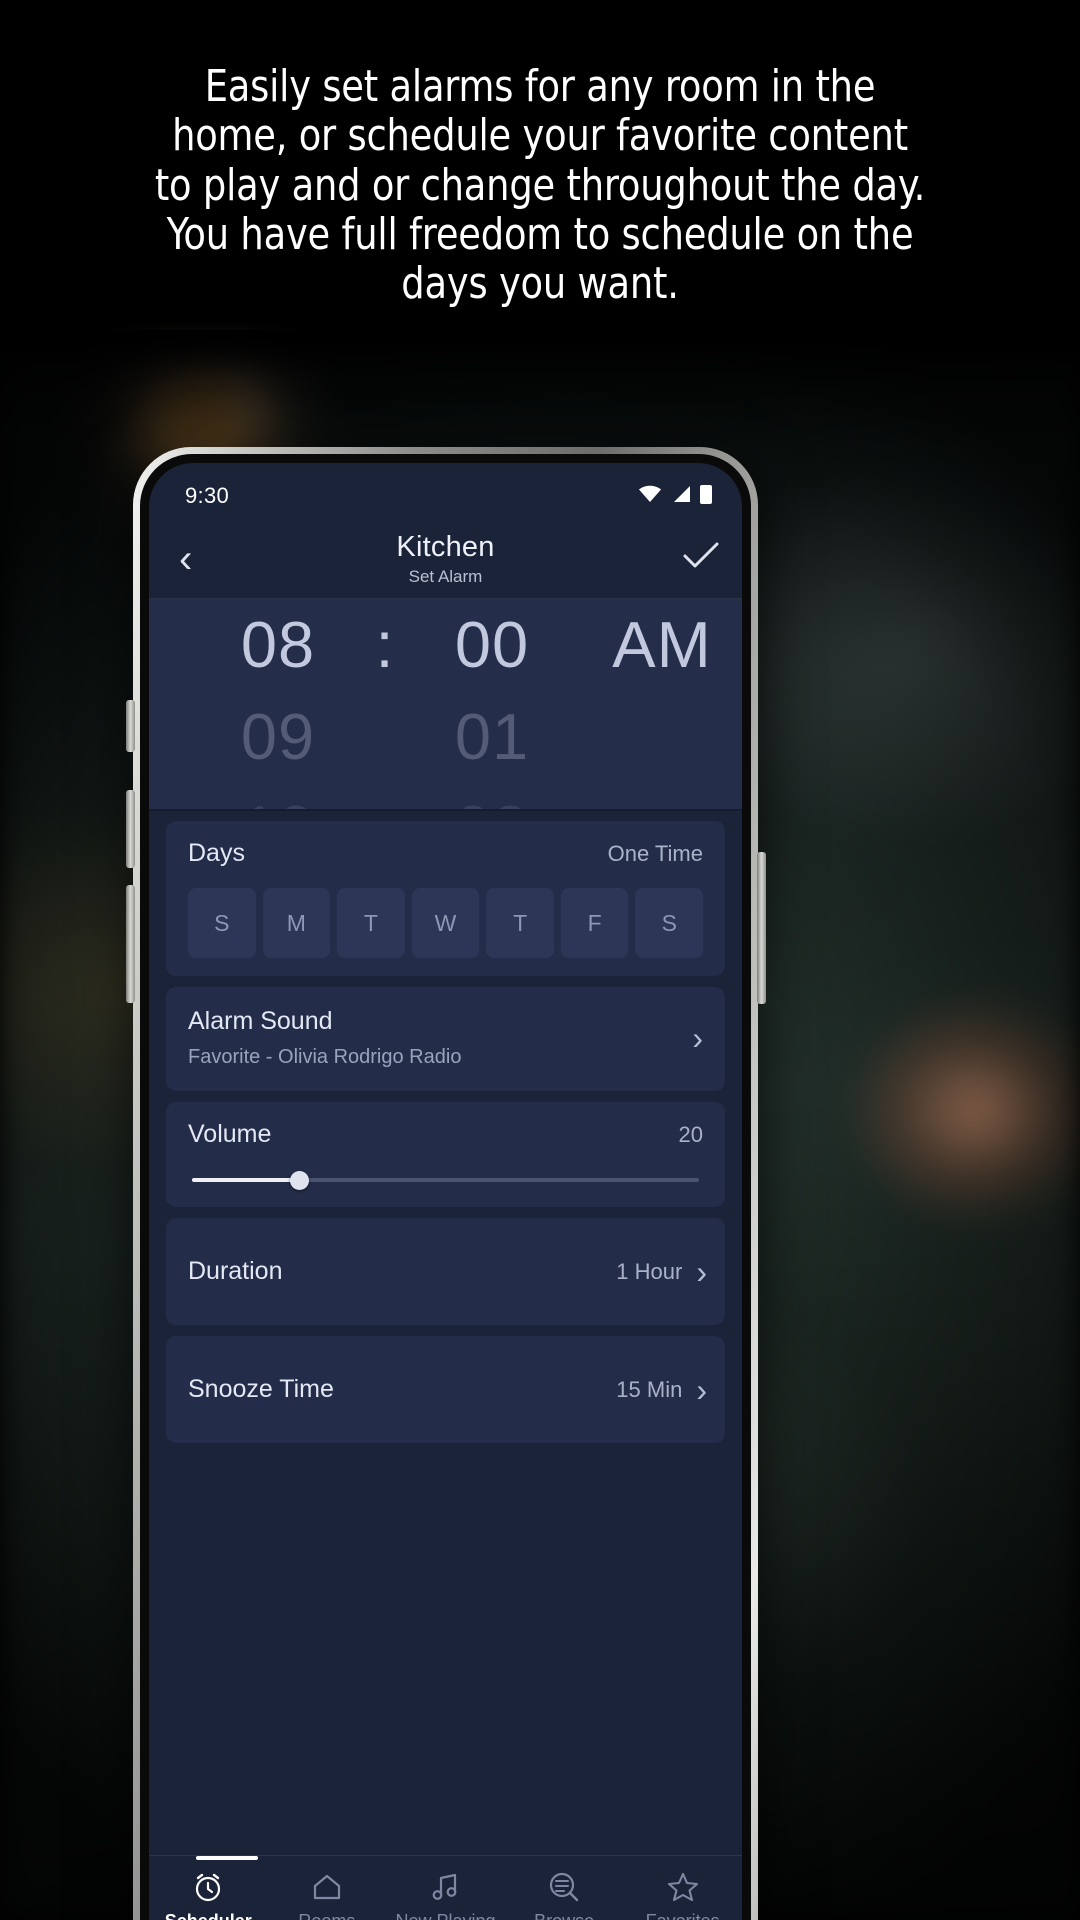  What do you see at coordinates (520, 923) in the screenshot?
I see `day-pill-thursday: T` at bounding box center [520, 923].